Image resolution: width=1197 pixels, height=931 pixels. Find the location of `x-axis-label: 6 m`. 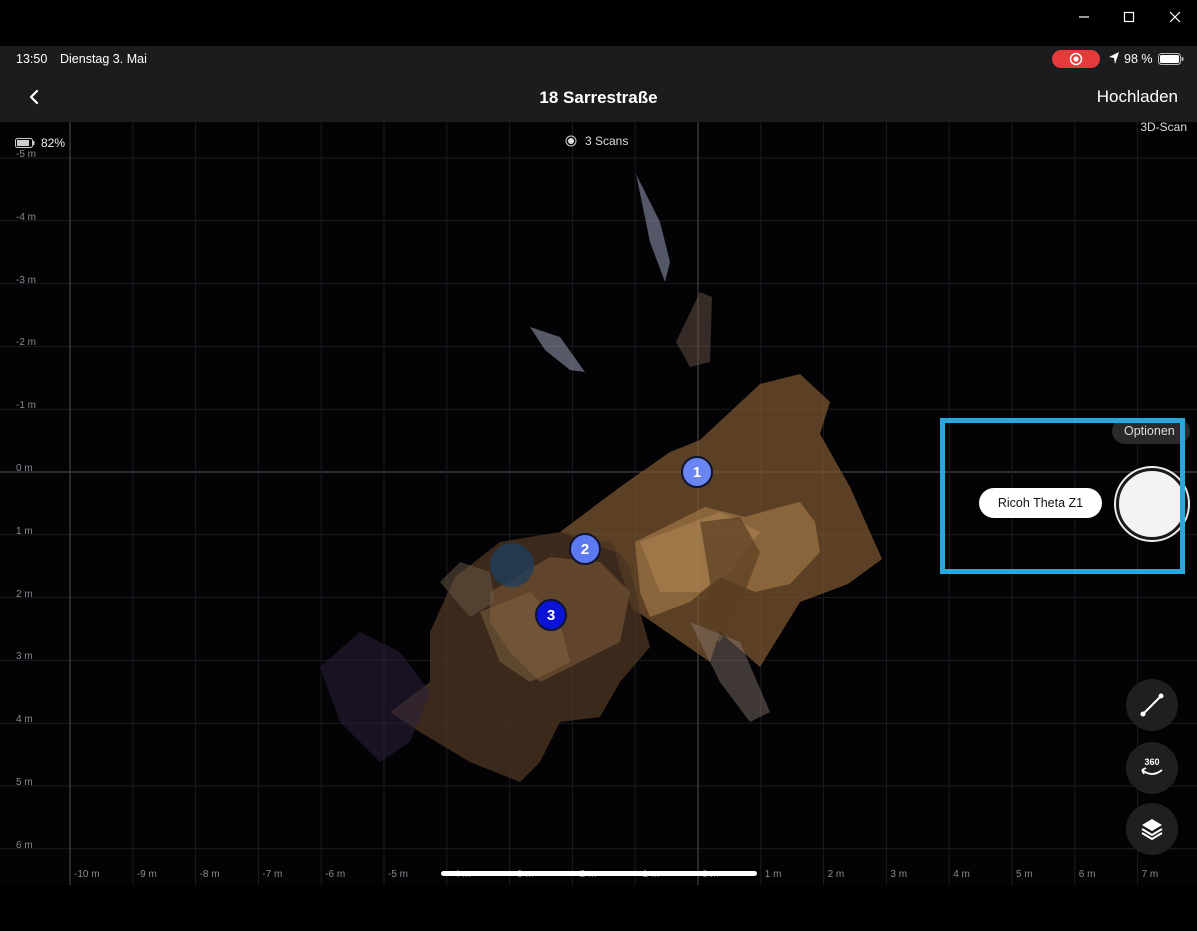

x-axis-label: 6 m is located at coordinates (1087, 874).